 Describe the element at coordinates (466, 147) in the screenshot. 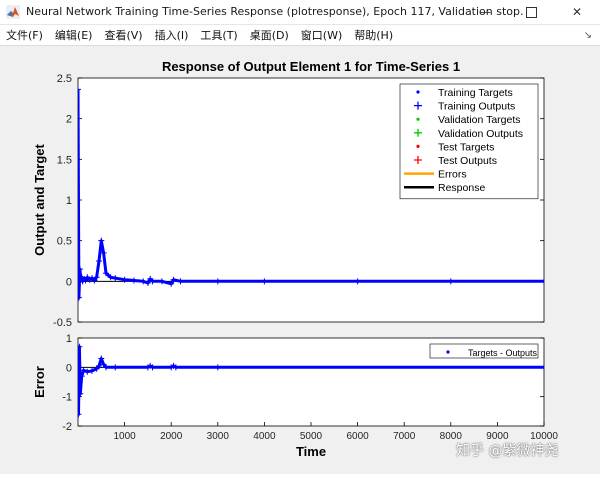

I see `legend-entry: Test Targets` at that location.